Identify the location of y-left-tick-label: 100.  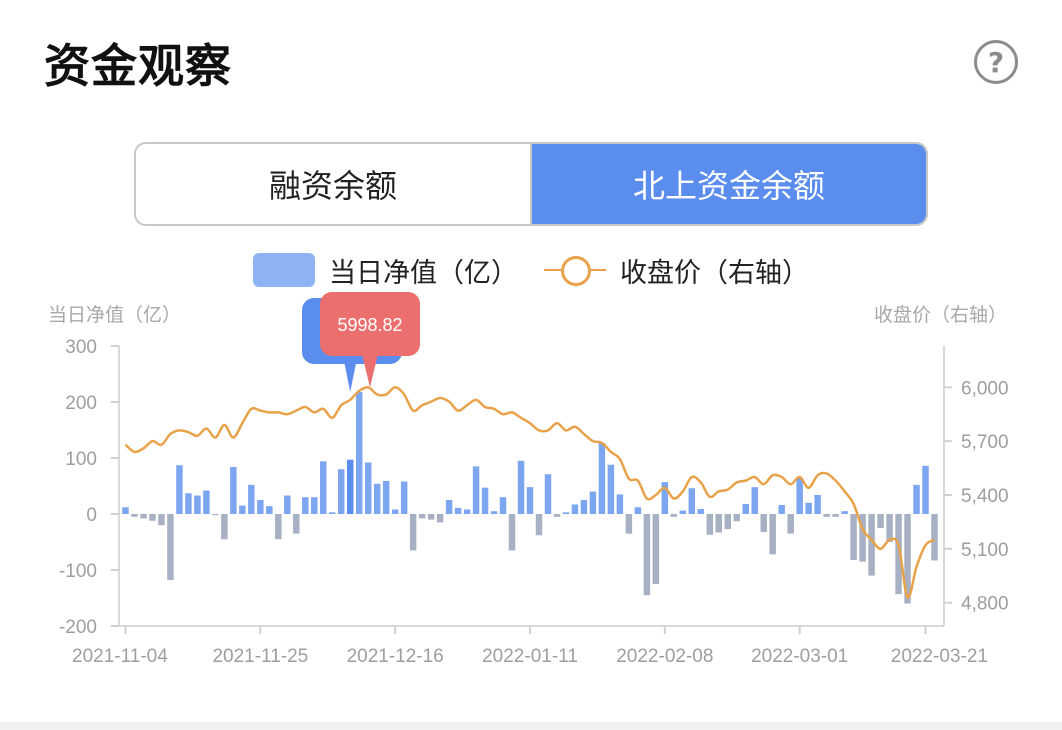
(81, 459).